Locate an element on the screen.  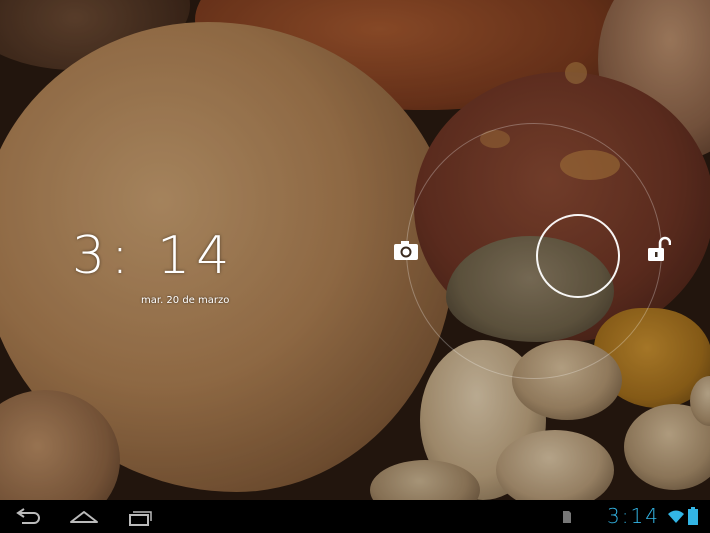
status-bar-time: 3:14 is located at coordinates (633, 516).